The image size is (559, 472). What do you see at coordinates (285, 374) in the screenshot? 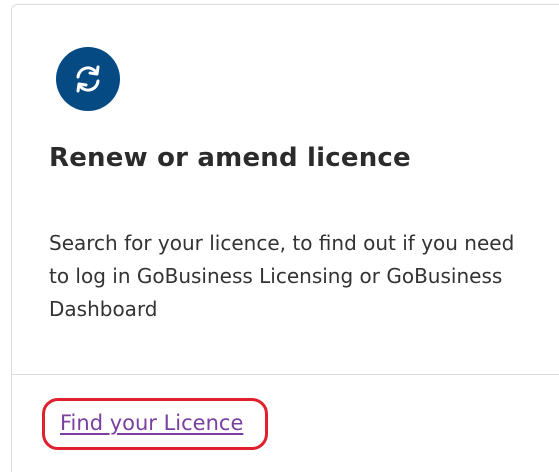
I see `card-divider` at bounding box center [285, 374].